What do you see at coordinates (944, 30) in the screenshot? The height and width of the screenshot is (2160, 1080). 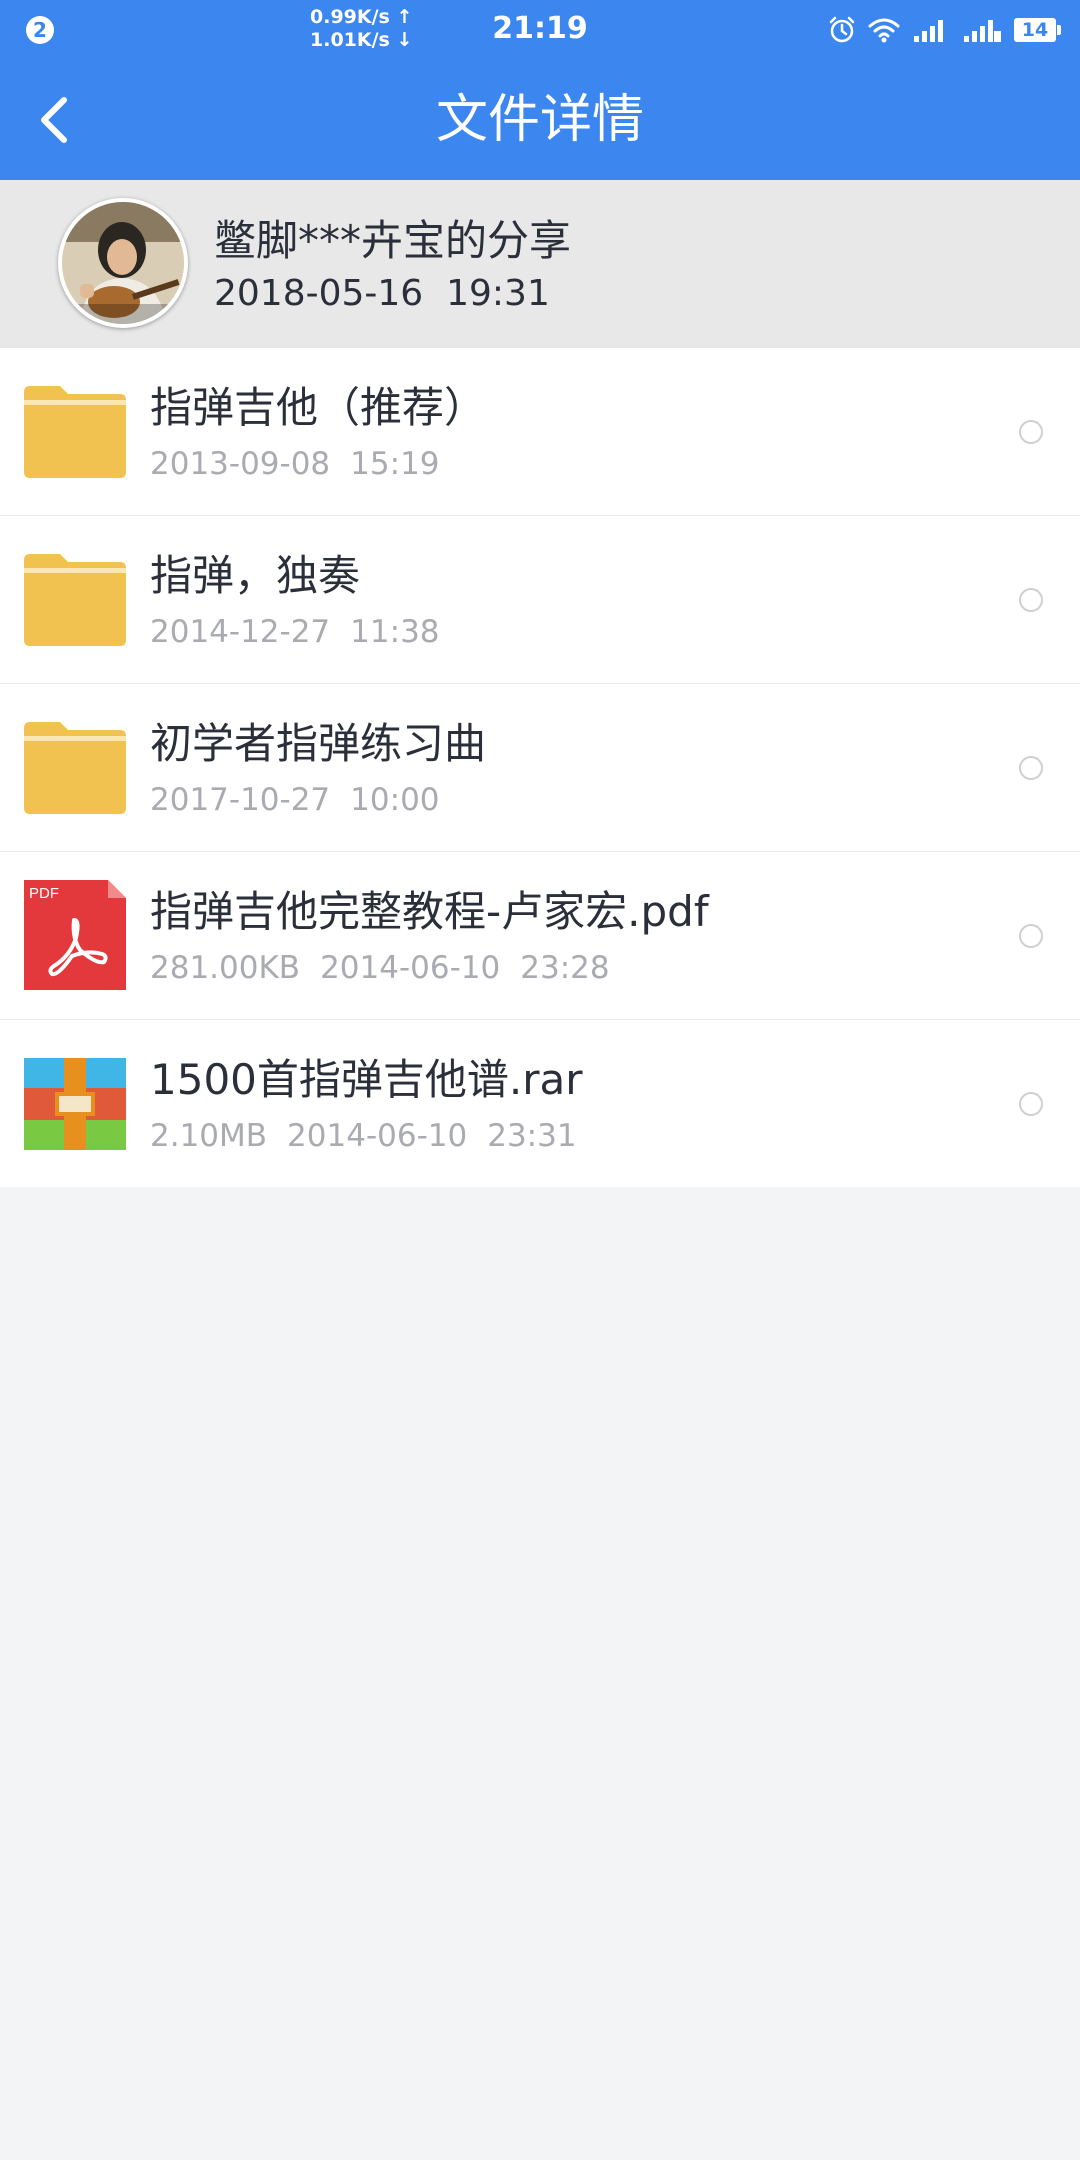 I see `status-icons: 14` at bounding box center [944, 30].